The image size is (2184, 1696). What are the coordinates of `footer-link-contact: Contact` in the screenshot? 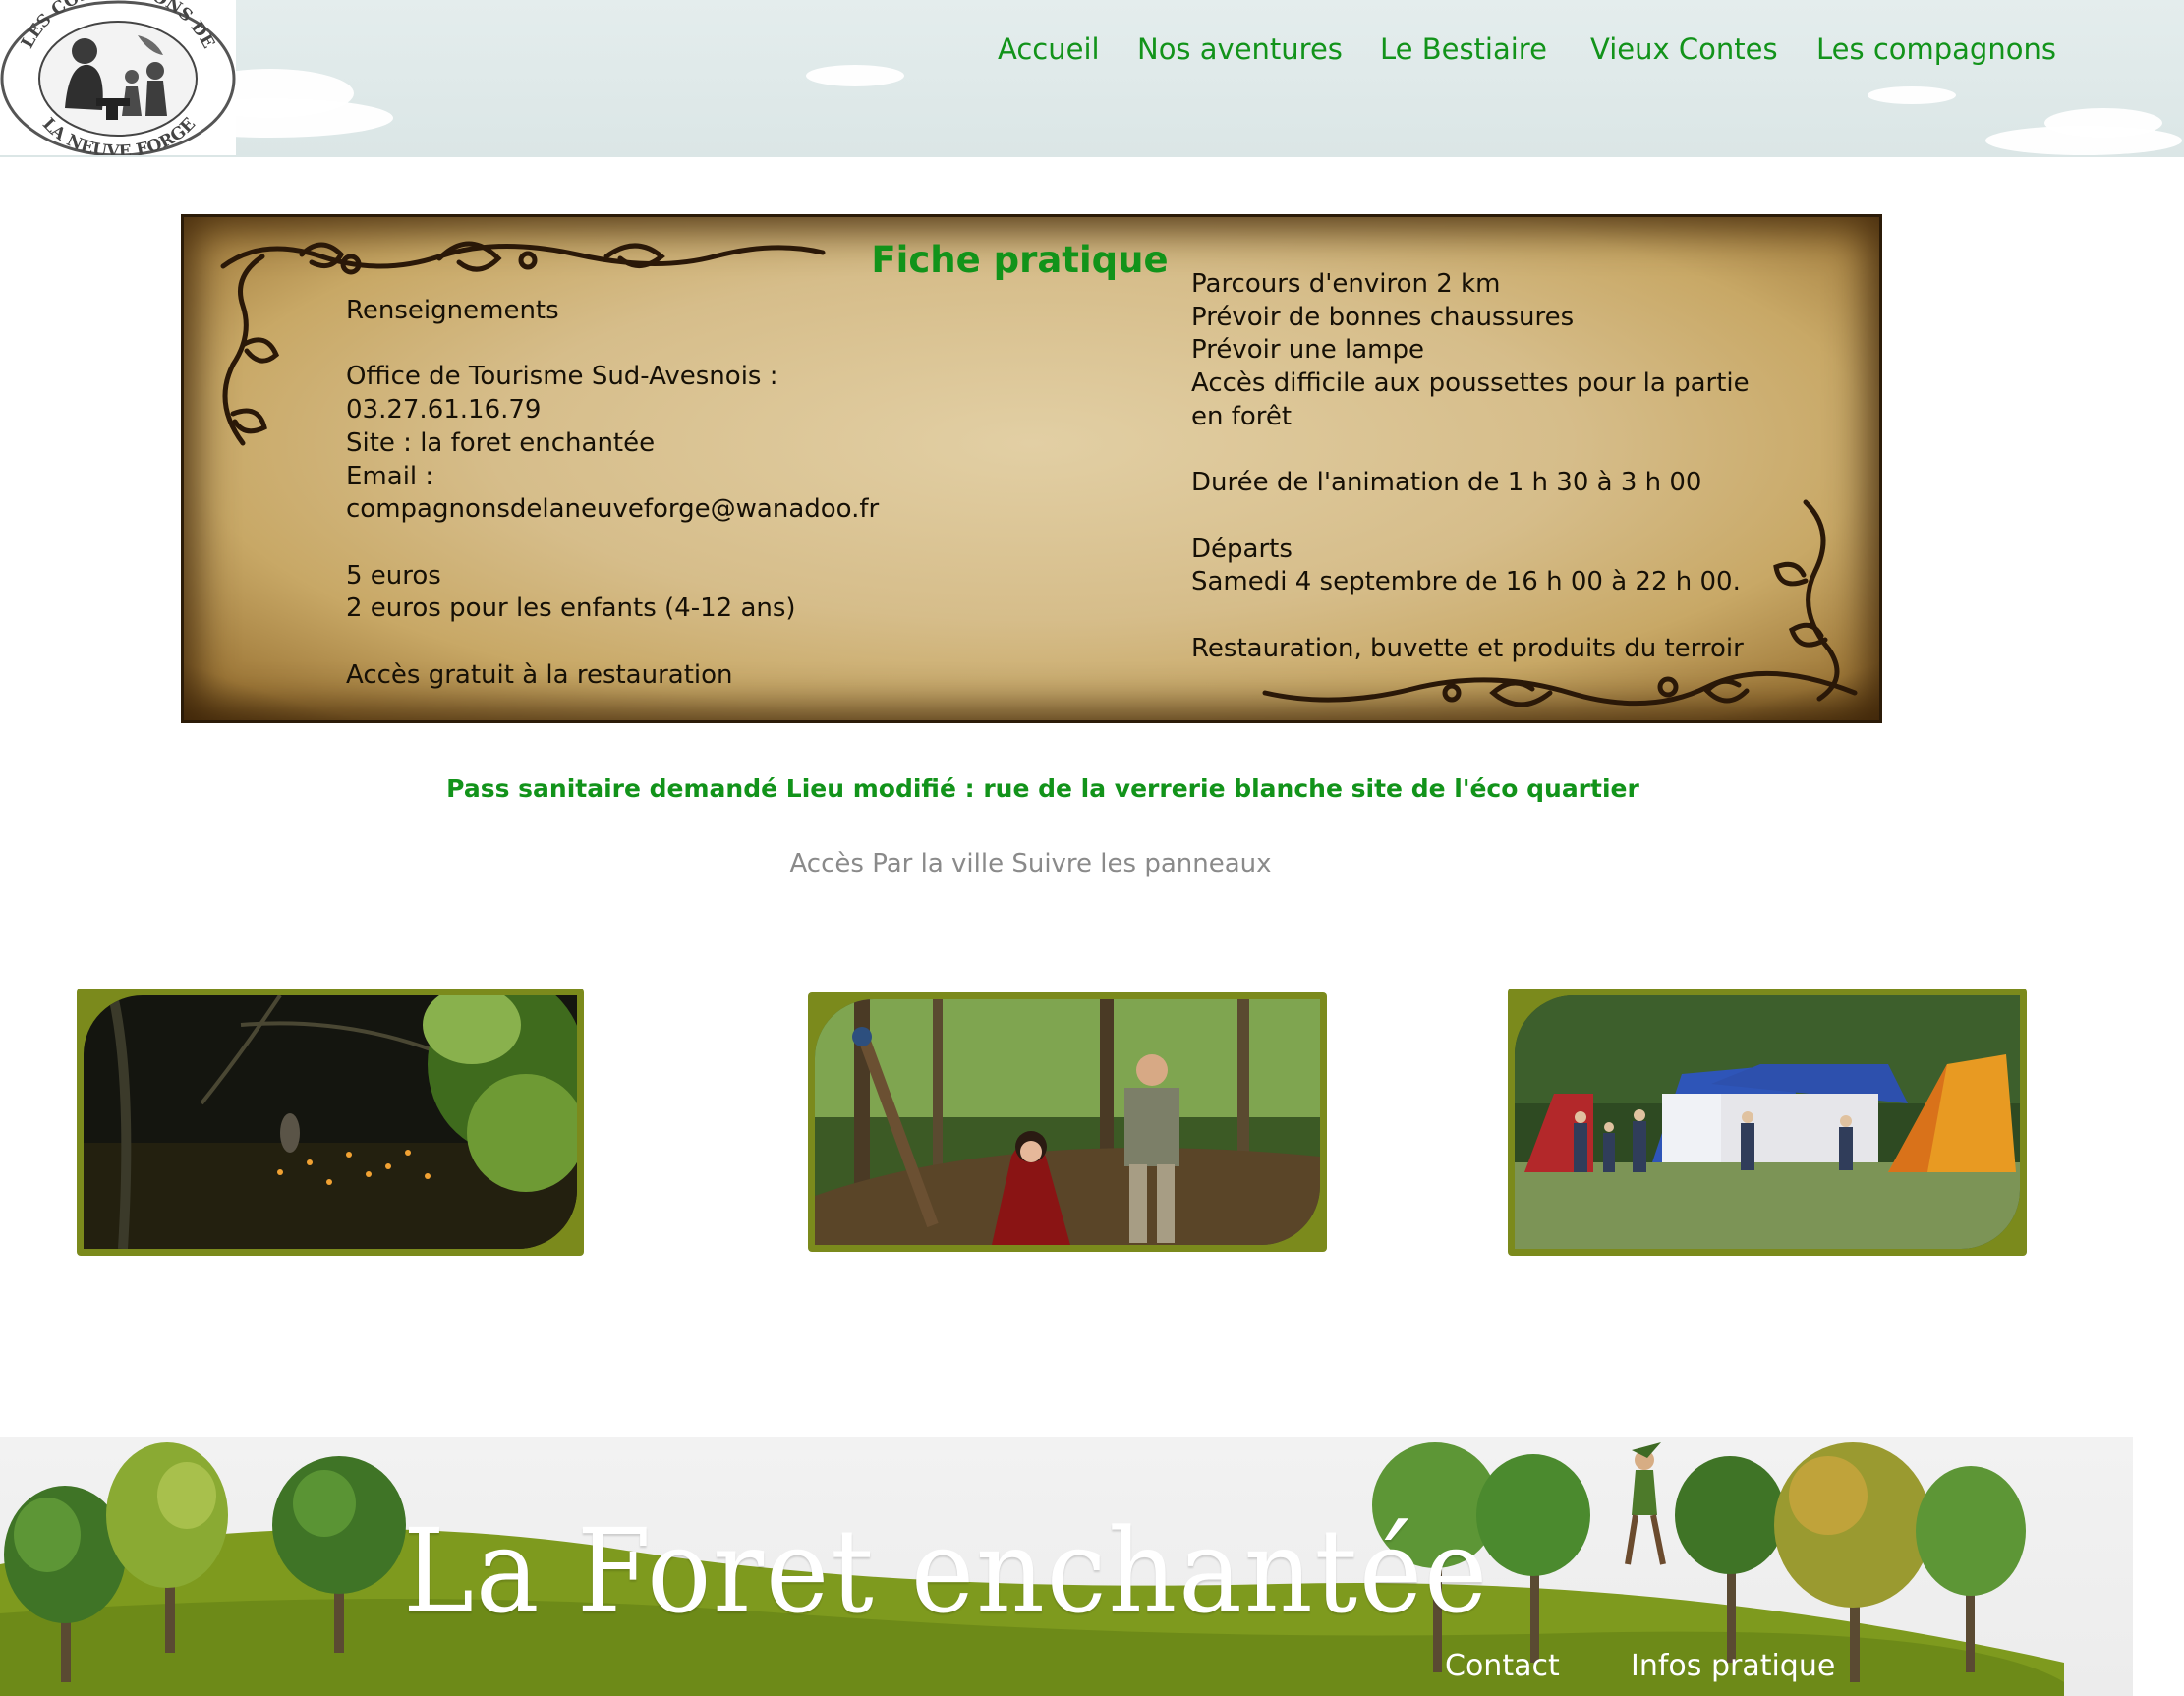 It's located at (1502, 1666).